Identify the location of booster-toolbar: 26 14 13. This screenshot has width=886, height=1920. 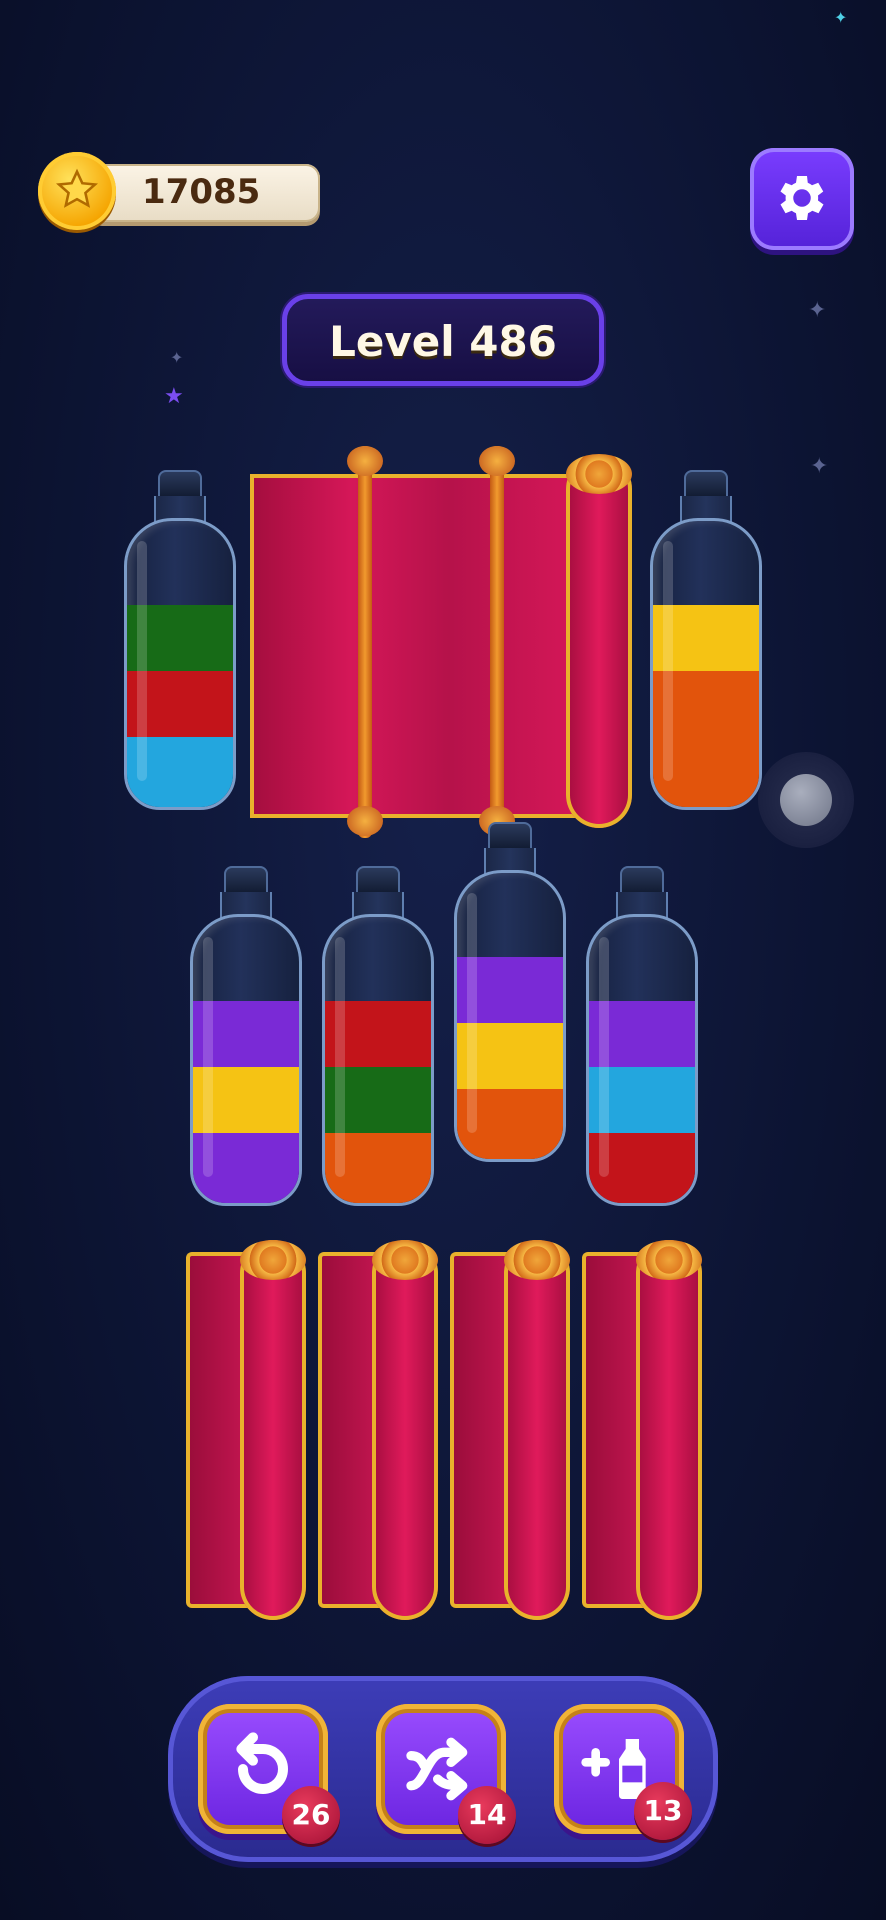
(443, 1769).